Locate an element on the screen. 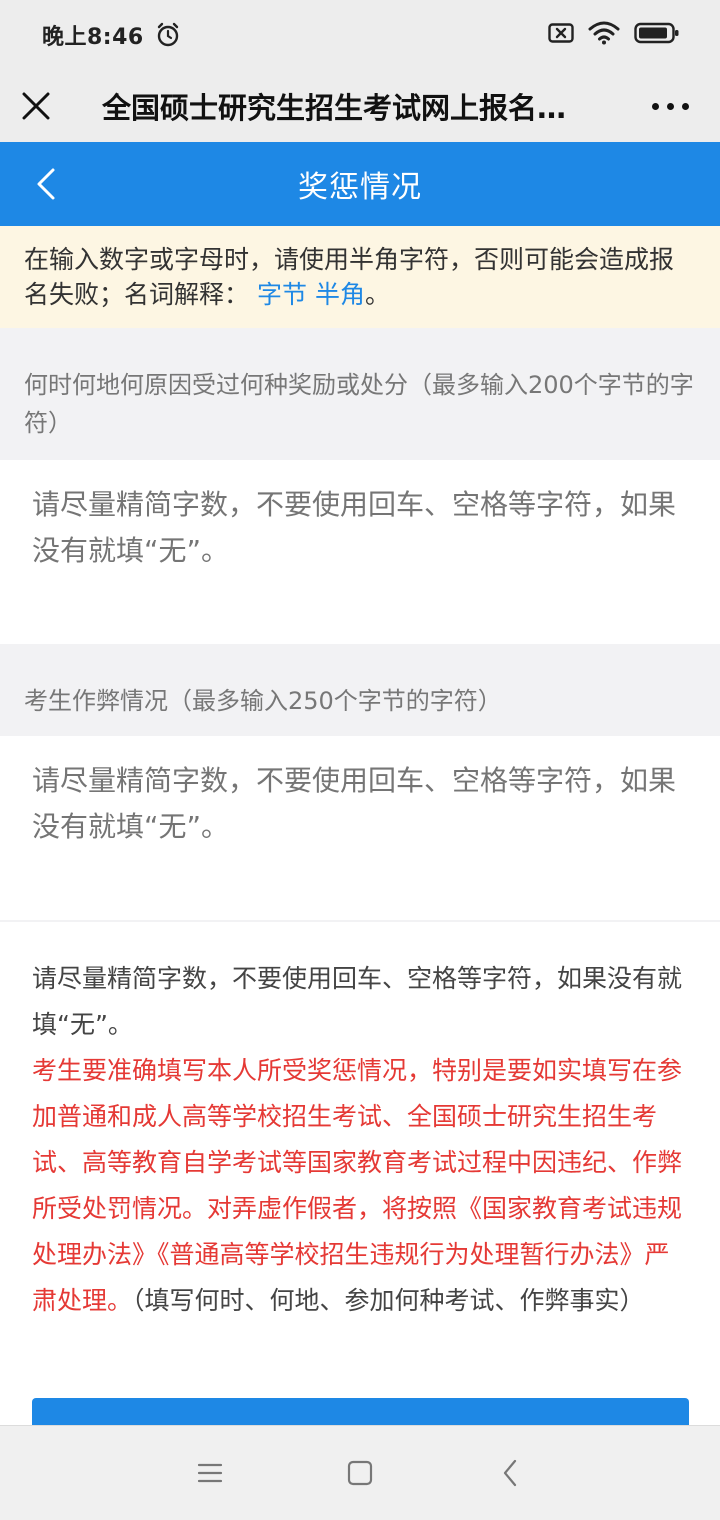 The width and height of the screenshot is (720, 1520). chevron-left-icon is located at coordinates (46, 184).